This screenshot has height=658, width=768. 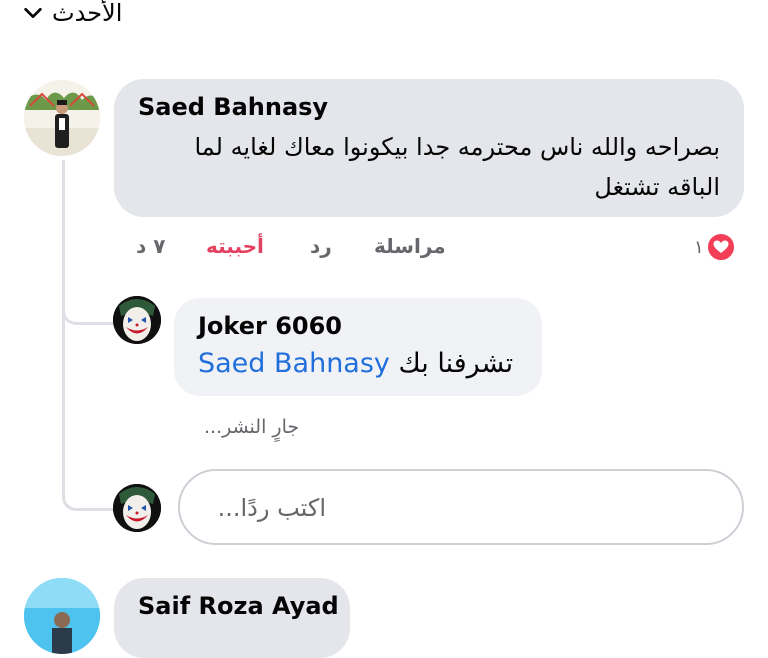 What do you see at coordinates (33, 13) in the screenshot?
I see `chevron-down-icon` at bounding box center [33, 13].